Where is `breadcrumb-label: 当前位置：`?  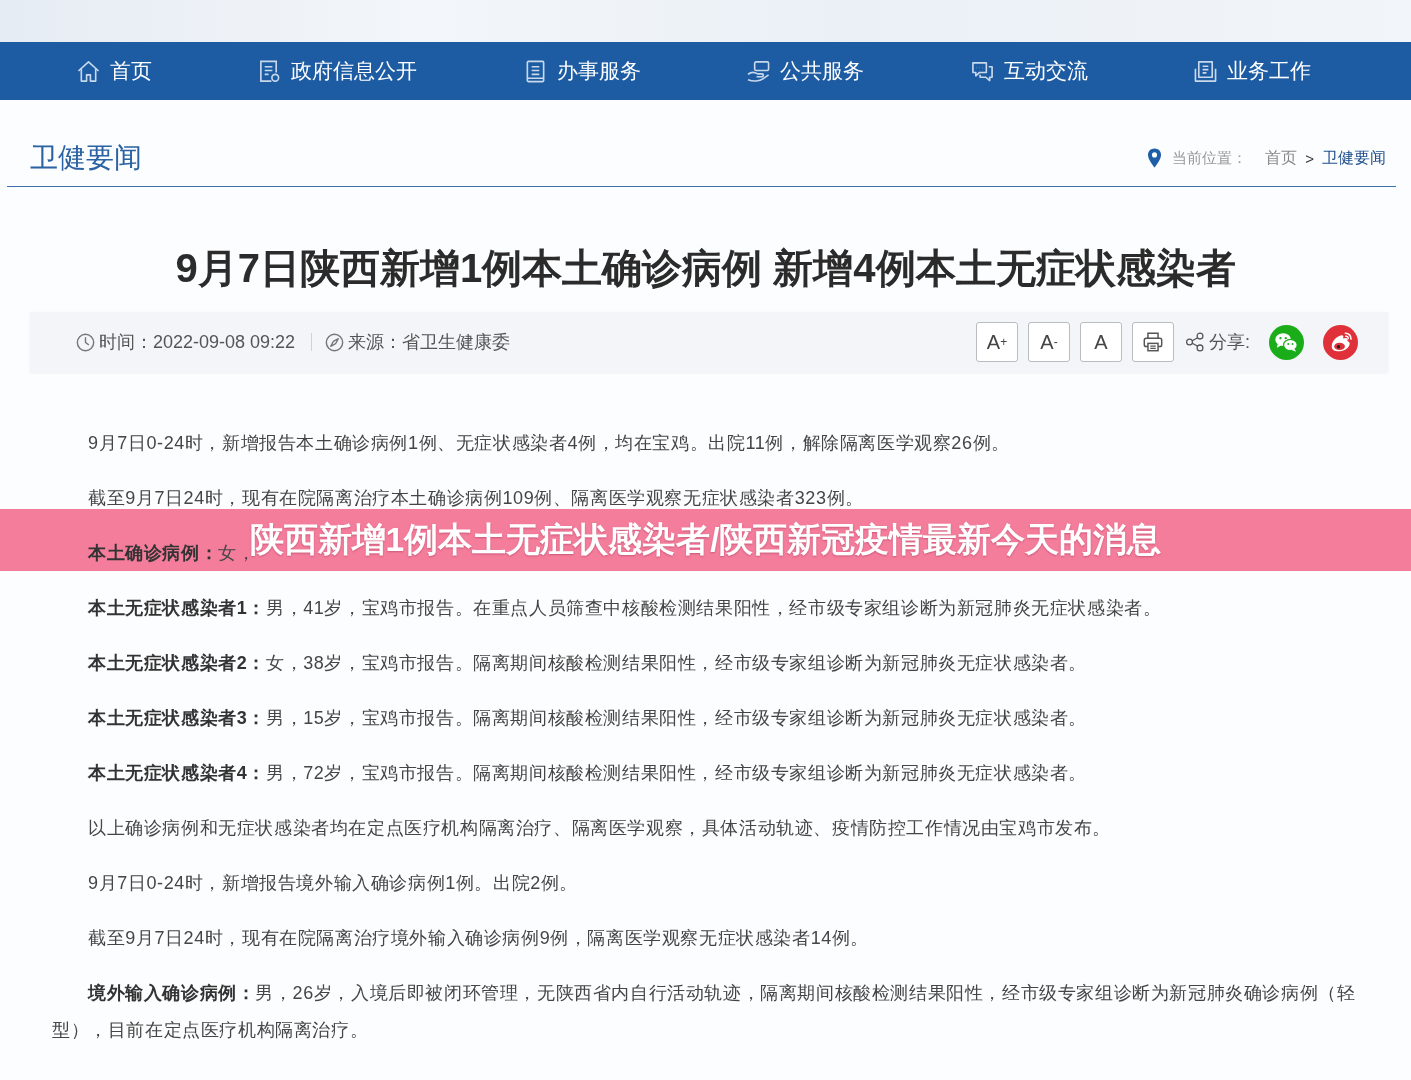
breadcrumb-label: 当前位置： is located at coordinates (1210, 158).